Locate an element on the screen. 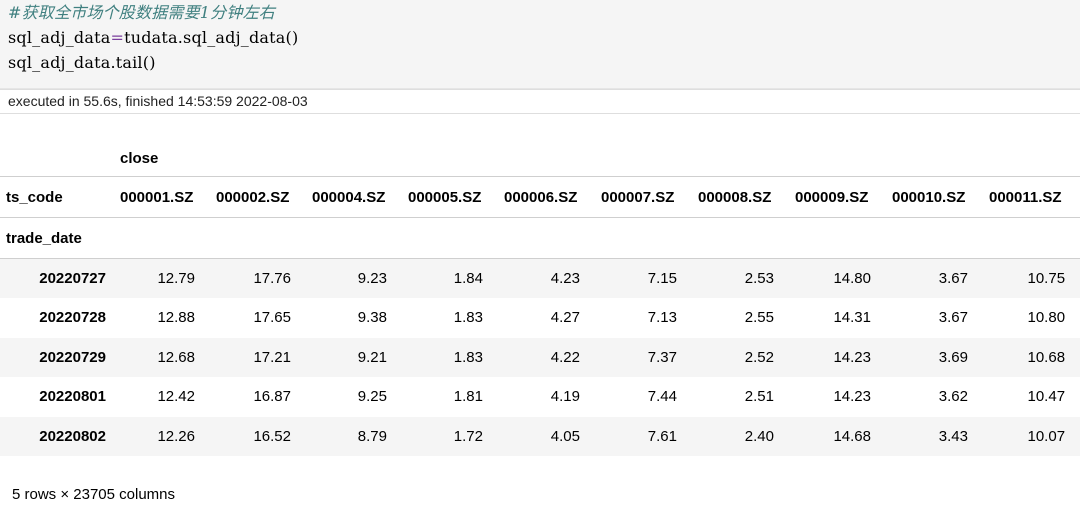 The width and height of the screenshot is (1080, 510). table-cell: 9.38 is located at coordinates (372, 318).